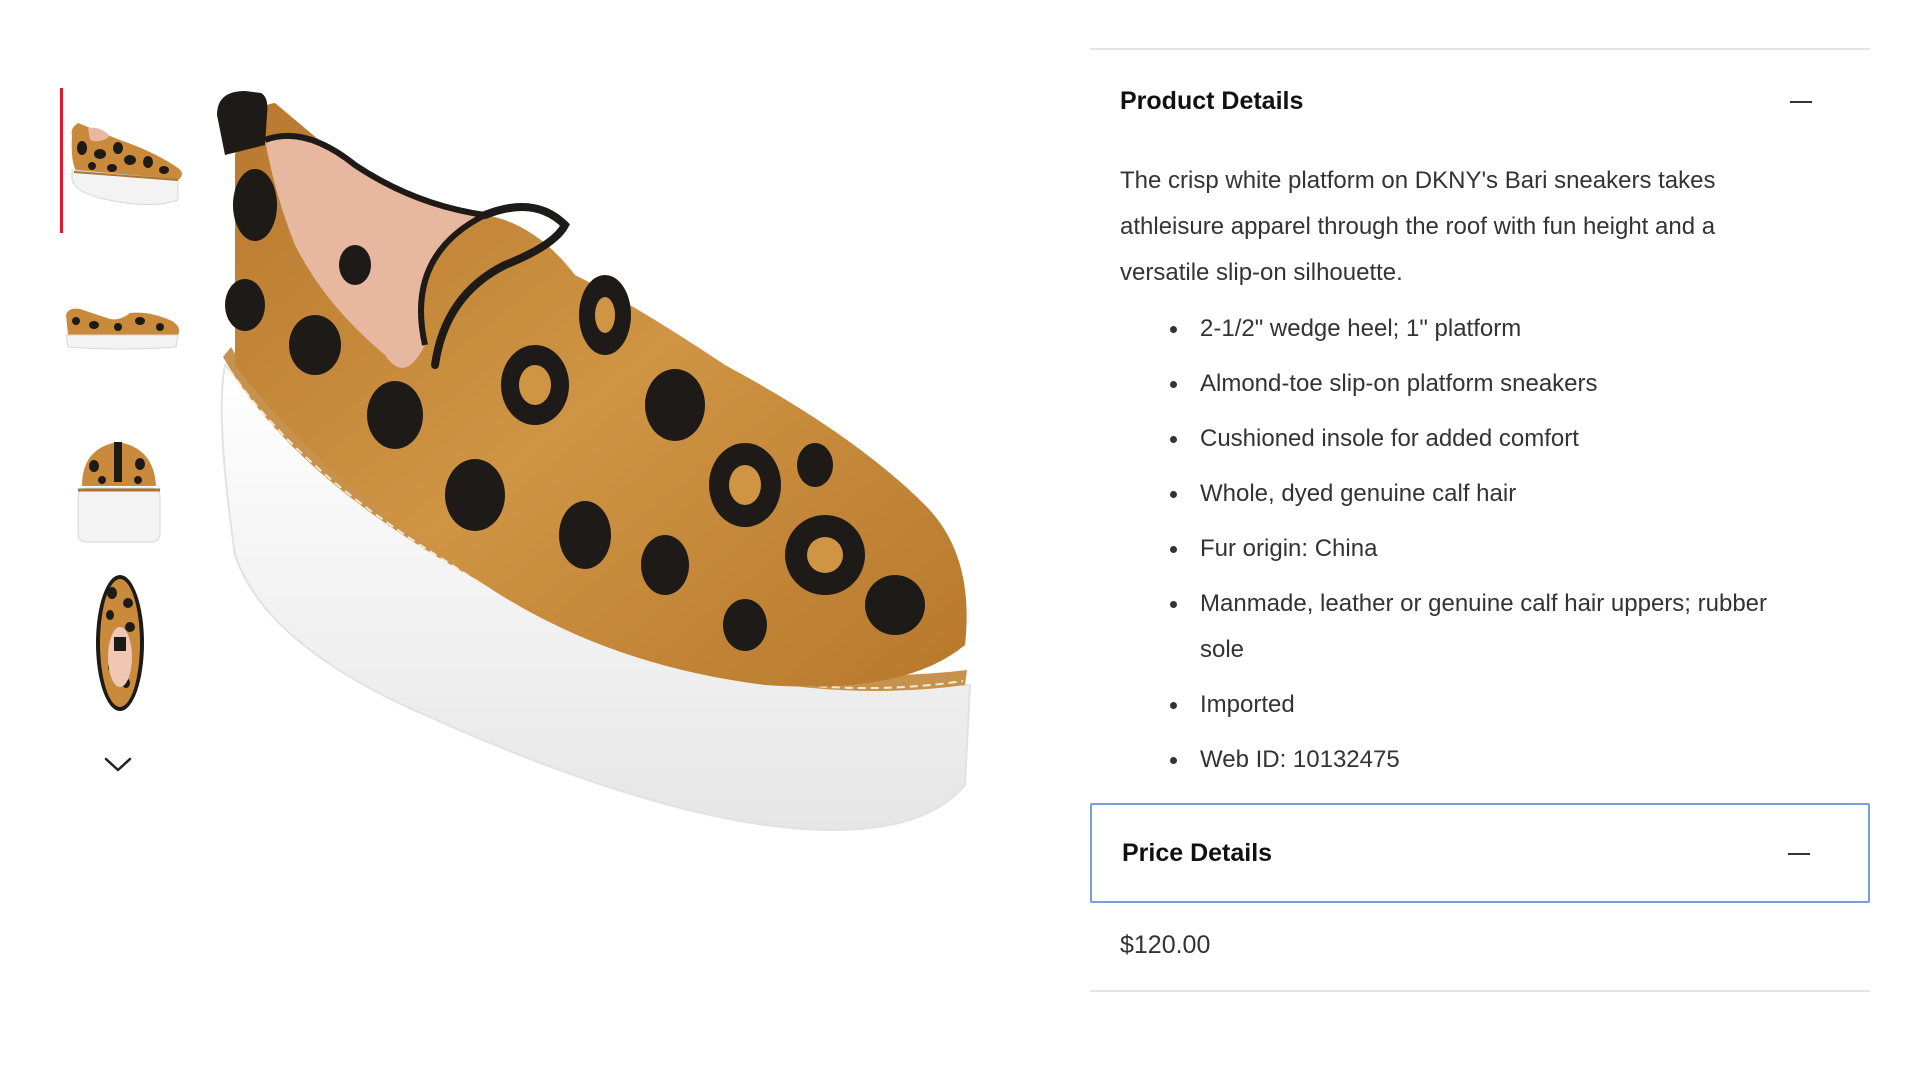  Describe the element at coordinates (126, 164) in the screenshot. I see `shoe-thumbnail-angled` at that location.